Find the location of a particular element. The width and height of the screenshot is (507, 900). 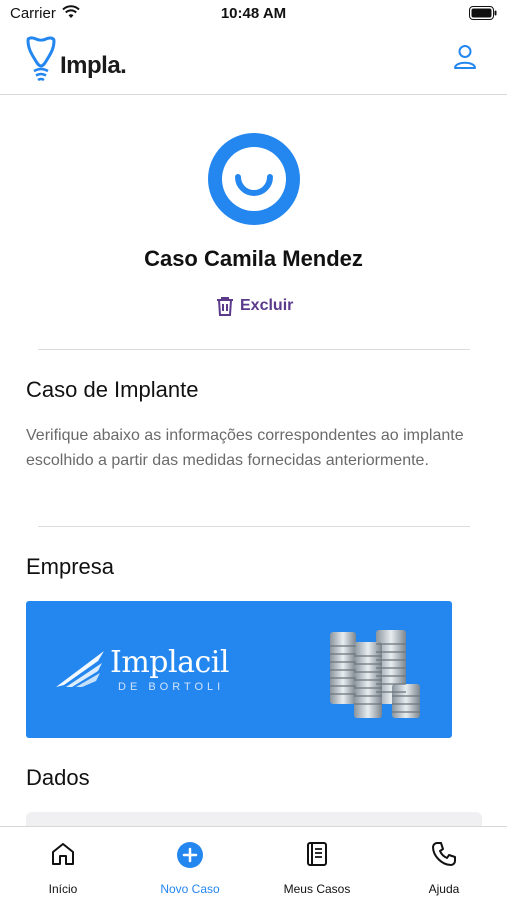

tooth-logo-icon is located at coordinates (41, 59).